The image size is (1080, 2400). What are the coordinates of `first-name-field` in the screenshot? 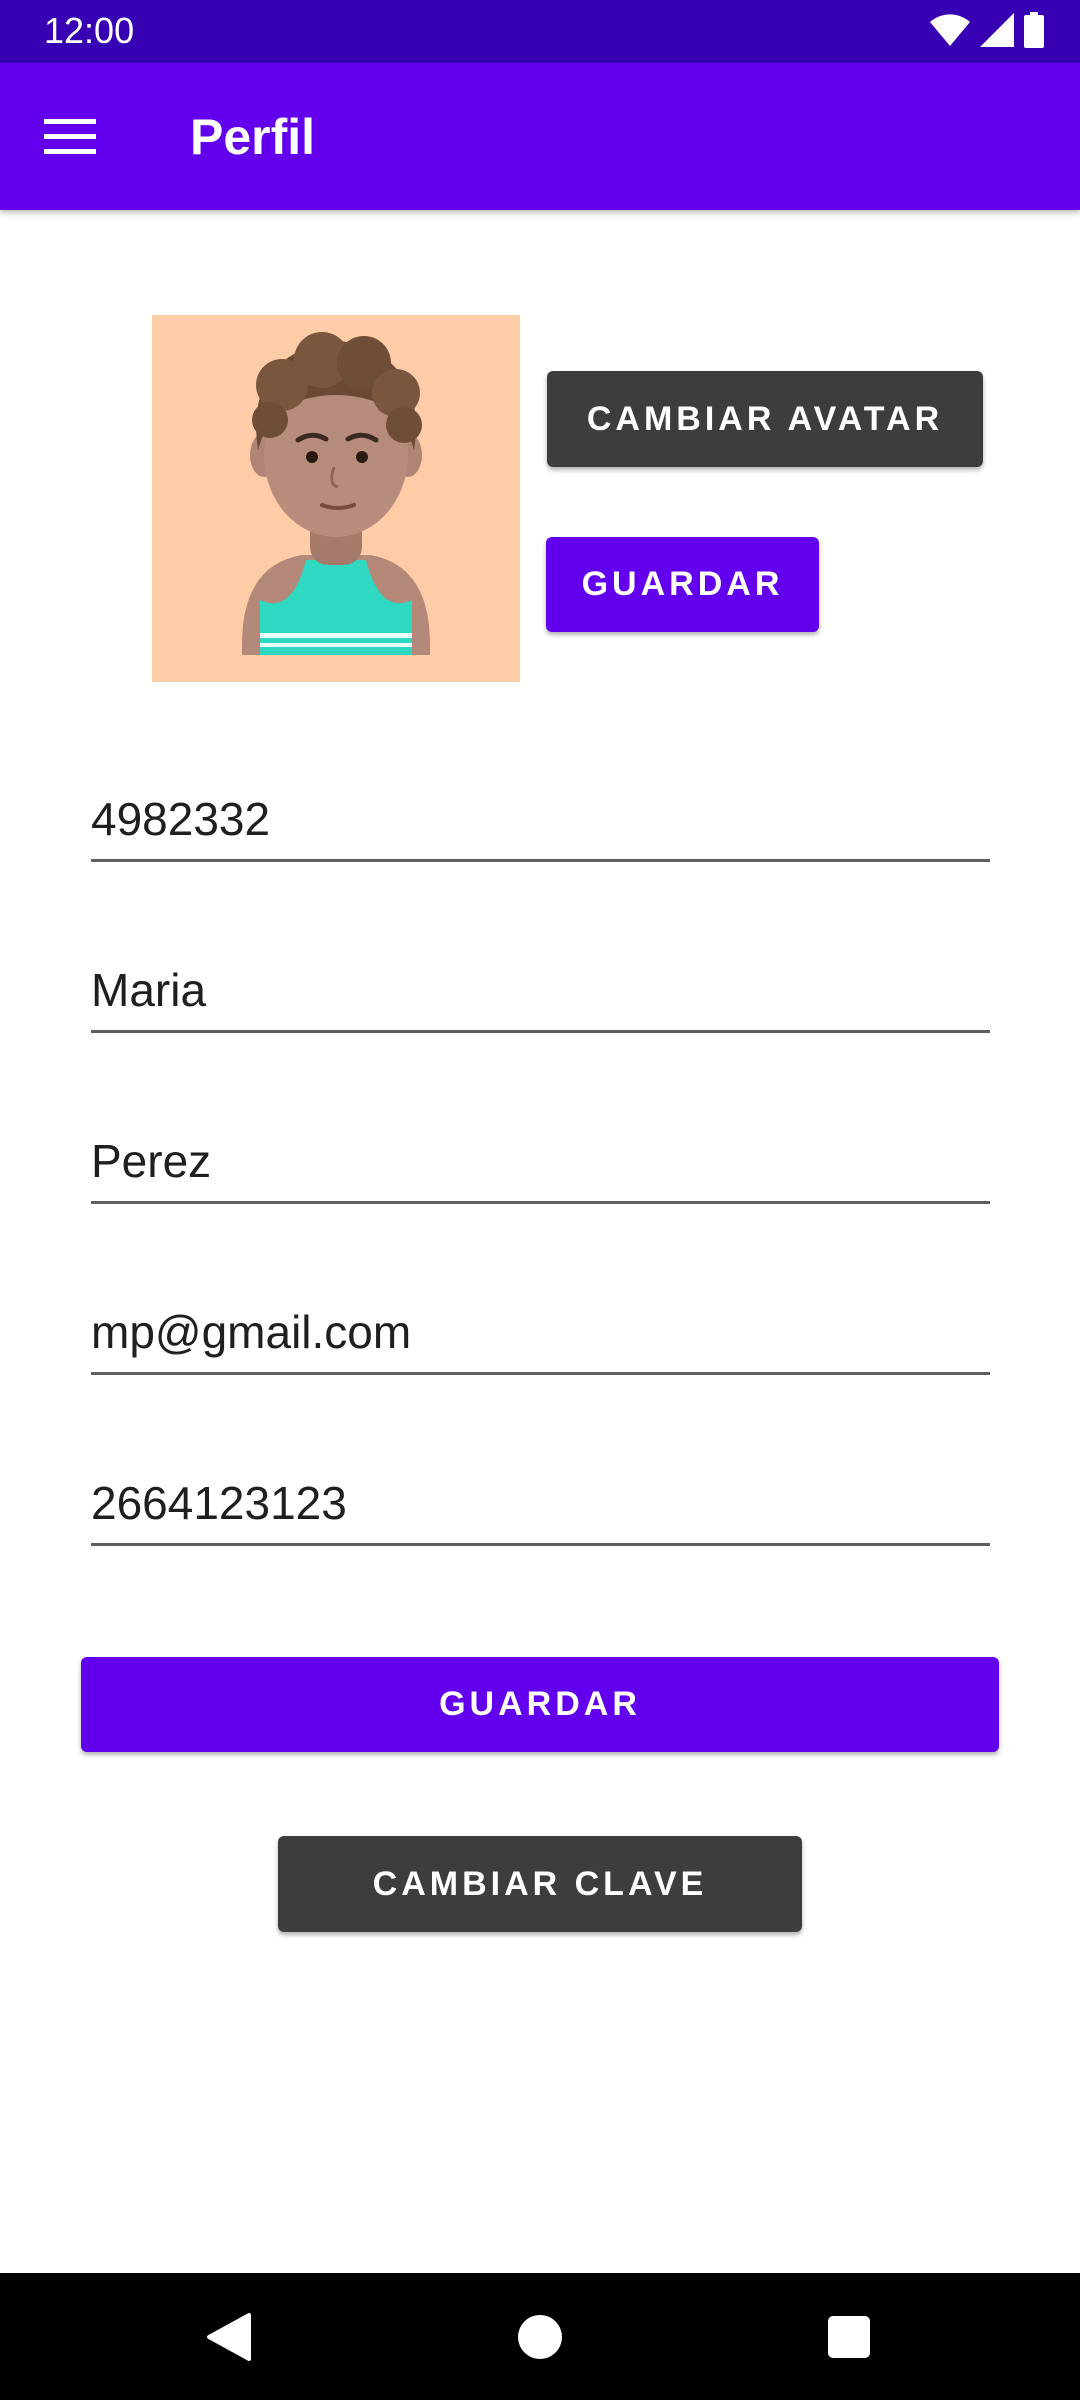 It's located at (540, 991).